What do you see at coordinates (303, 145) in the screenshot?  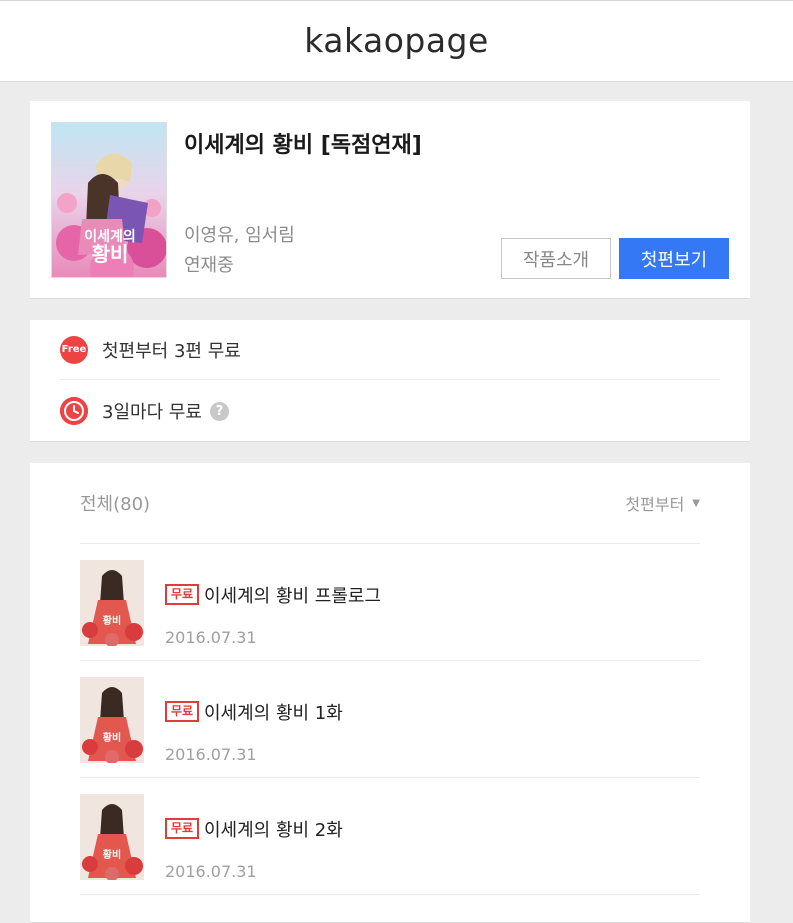 I see `work-title: 이세계의 황비 [독점연재]` at bounding box center [303, 145].